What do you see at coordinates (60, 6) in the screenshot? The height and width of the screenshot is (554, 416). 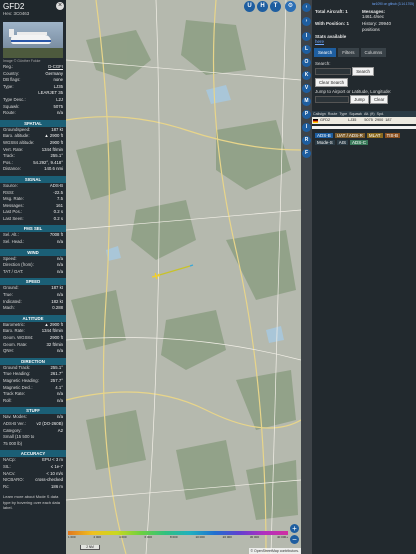 I see `close-icon: ×` at bounding box center [60, 6].